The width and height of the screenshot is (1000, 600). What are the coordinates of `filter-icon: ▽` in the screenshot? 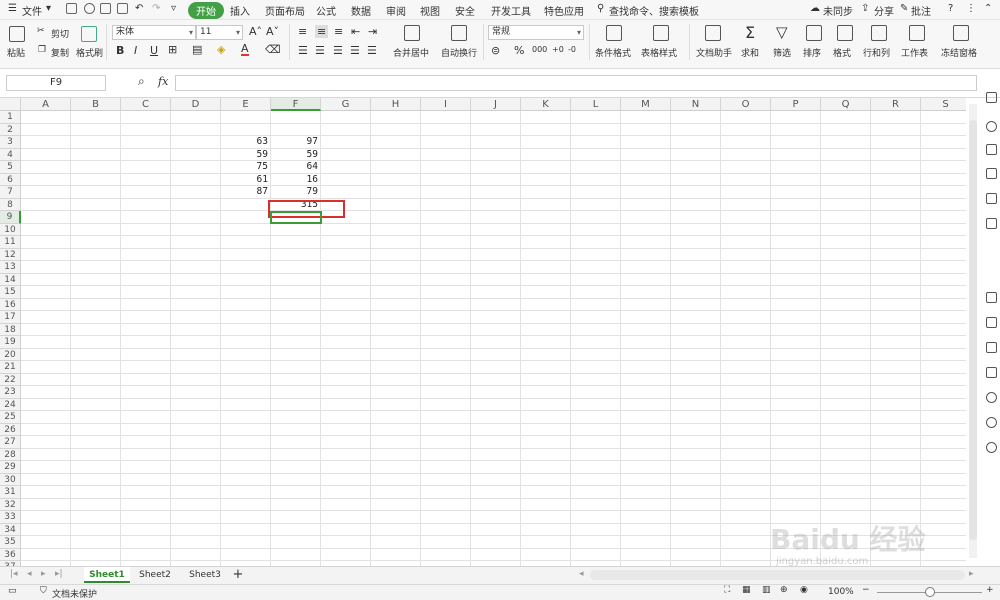 It's located at (782, 32).